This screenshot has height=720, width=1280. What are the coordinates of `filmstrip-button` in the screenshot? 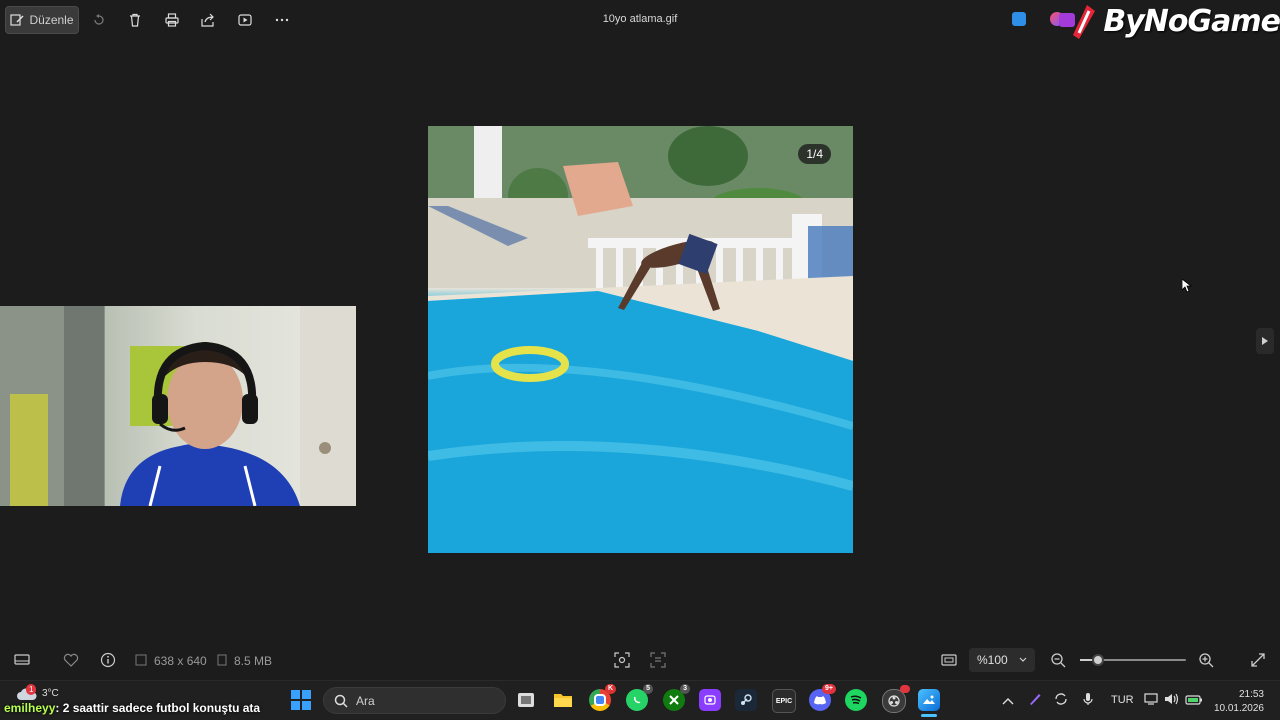 It's located at (22, 662).